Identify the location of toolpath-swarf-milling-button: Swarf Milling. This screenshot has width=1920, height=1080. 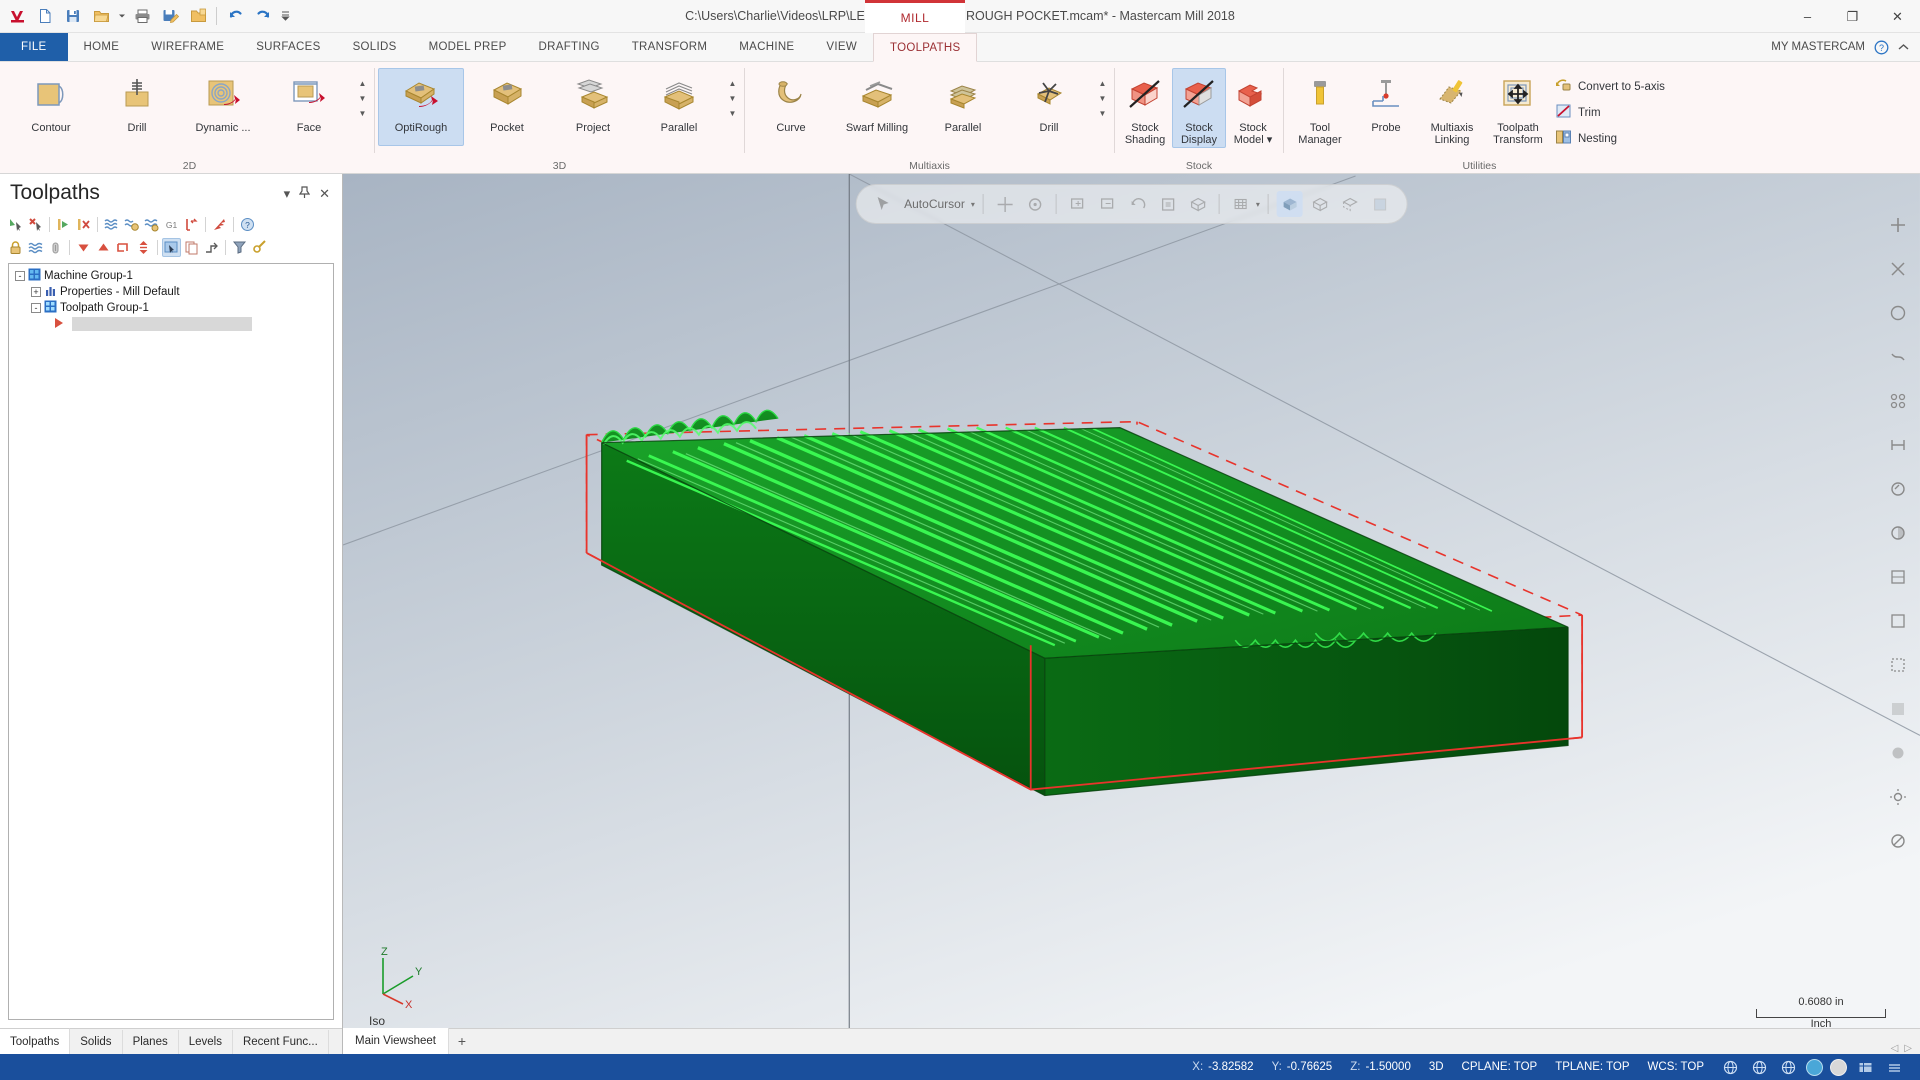
(877, 107).